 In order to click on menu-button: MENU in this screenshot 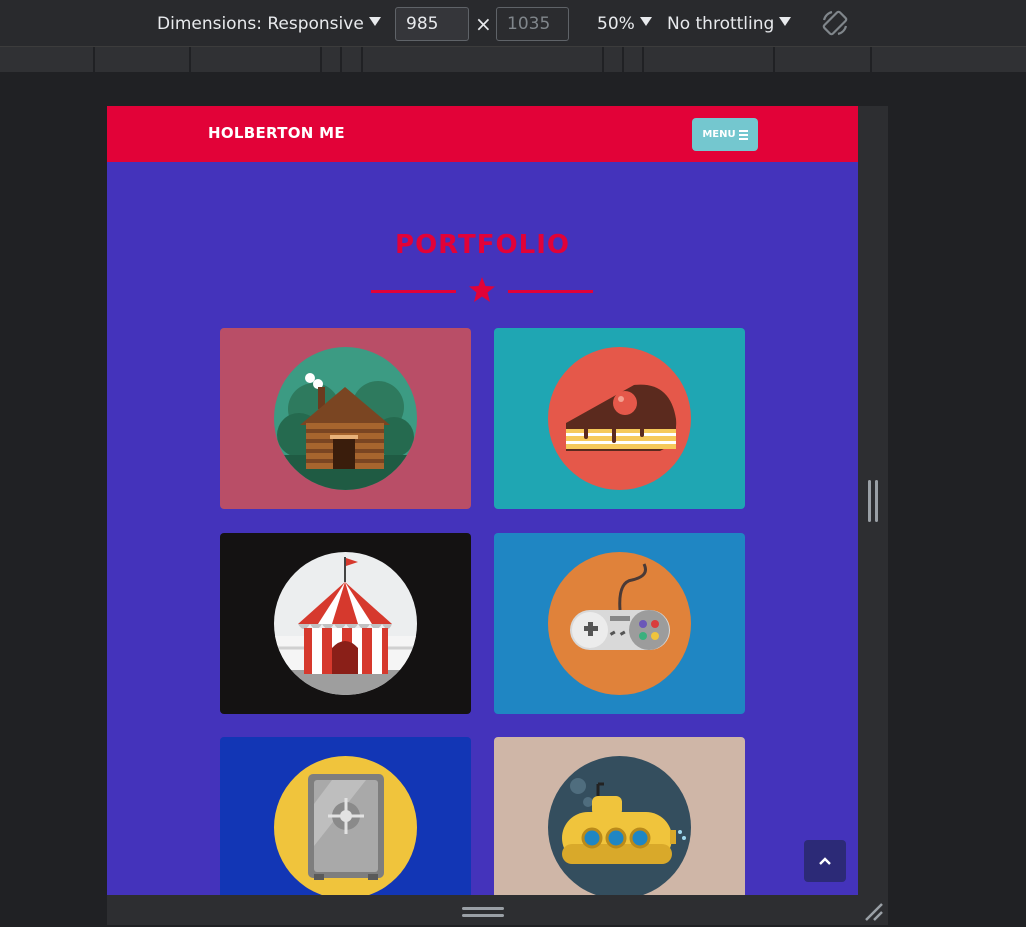, I will do `click(725, 134)`.